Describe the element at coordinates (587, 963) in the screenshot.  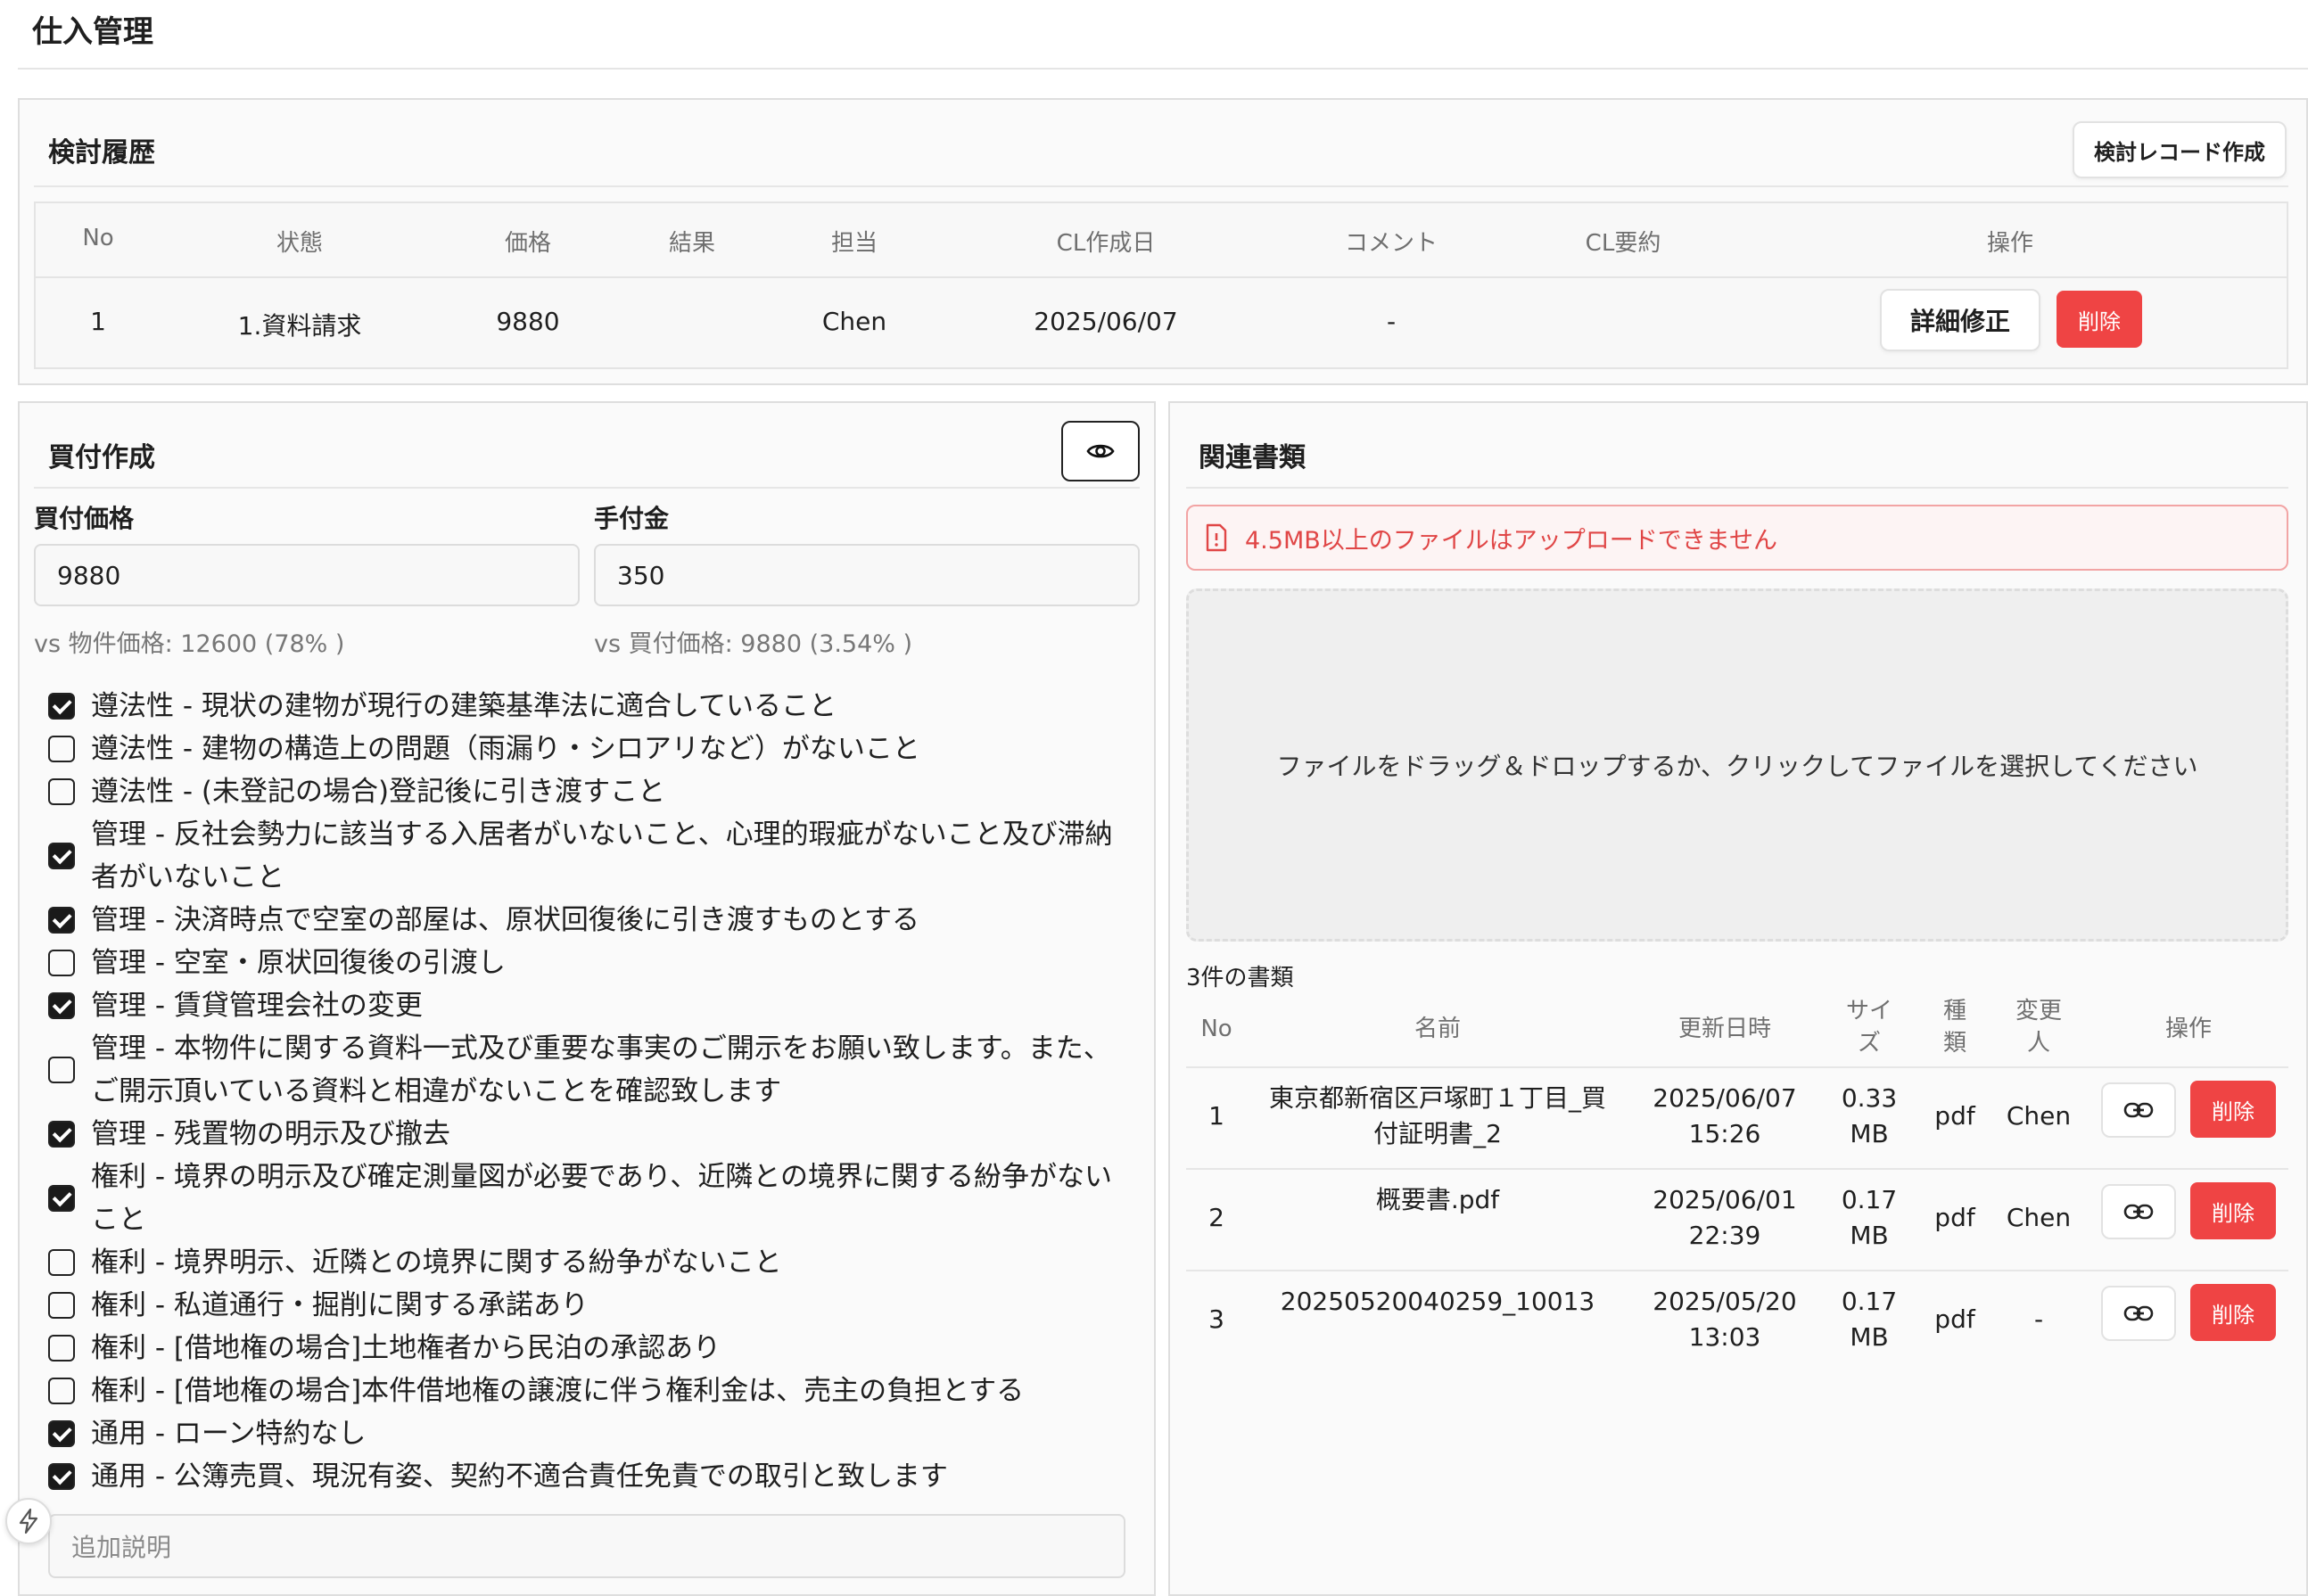
I see `checklist-item: 管理 - 空室・原状回復後の引渡し` at that location.